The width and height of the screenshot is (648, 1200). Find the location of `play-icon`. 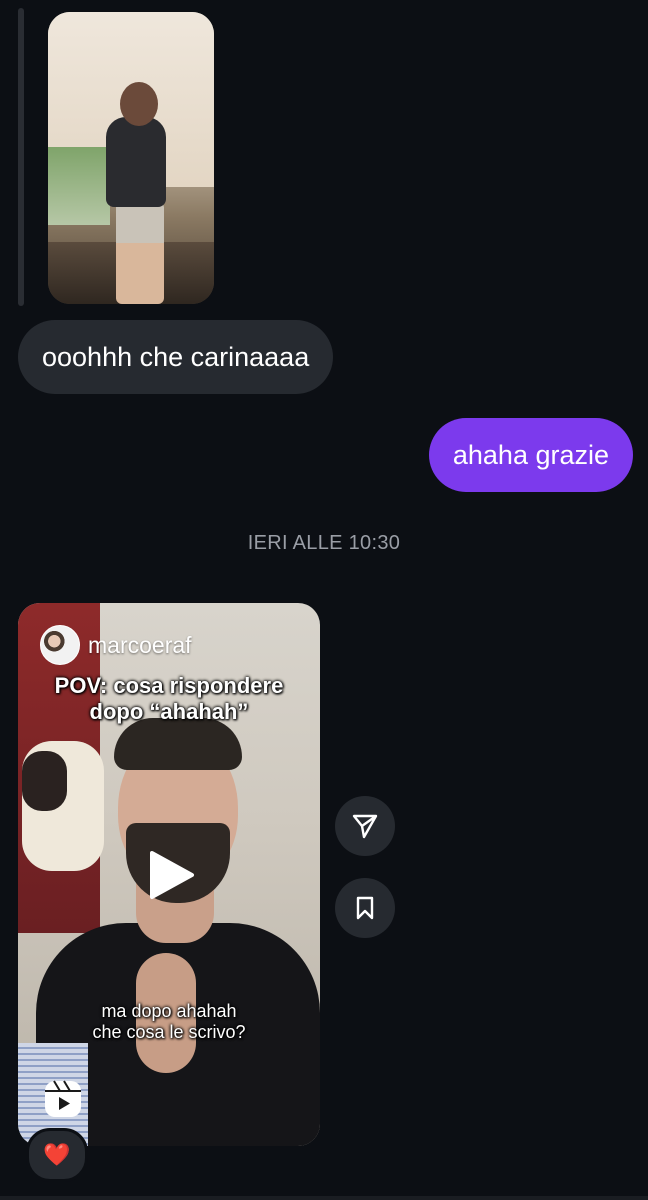

play-icon is located at coordinates (170, 875).